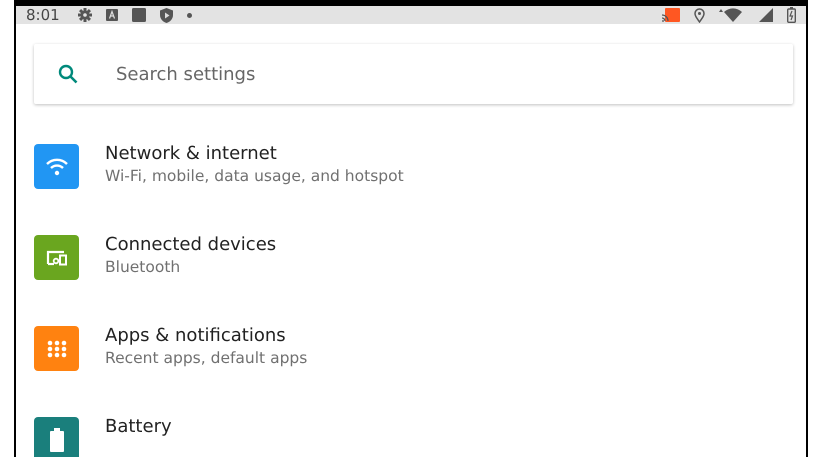  I want to click on location-pin-icon, so click(699, 15).